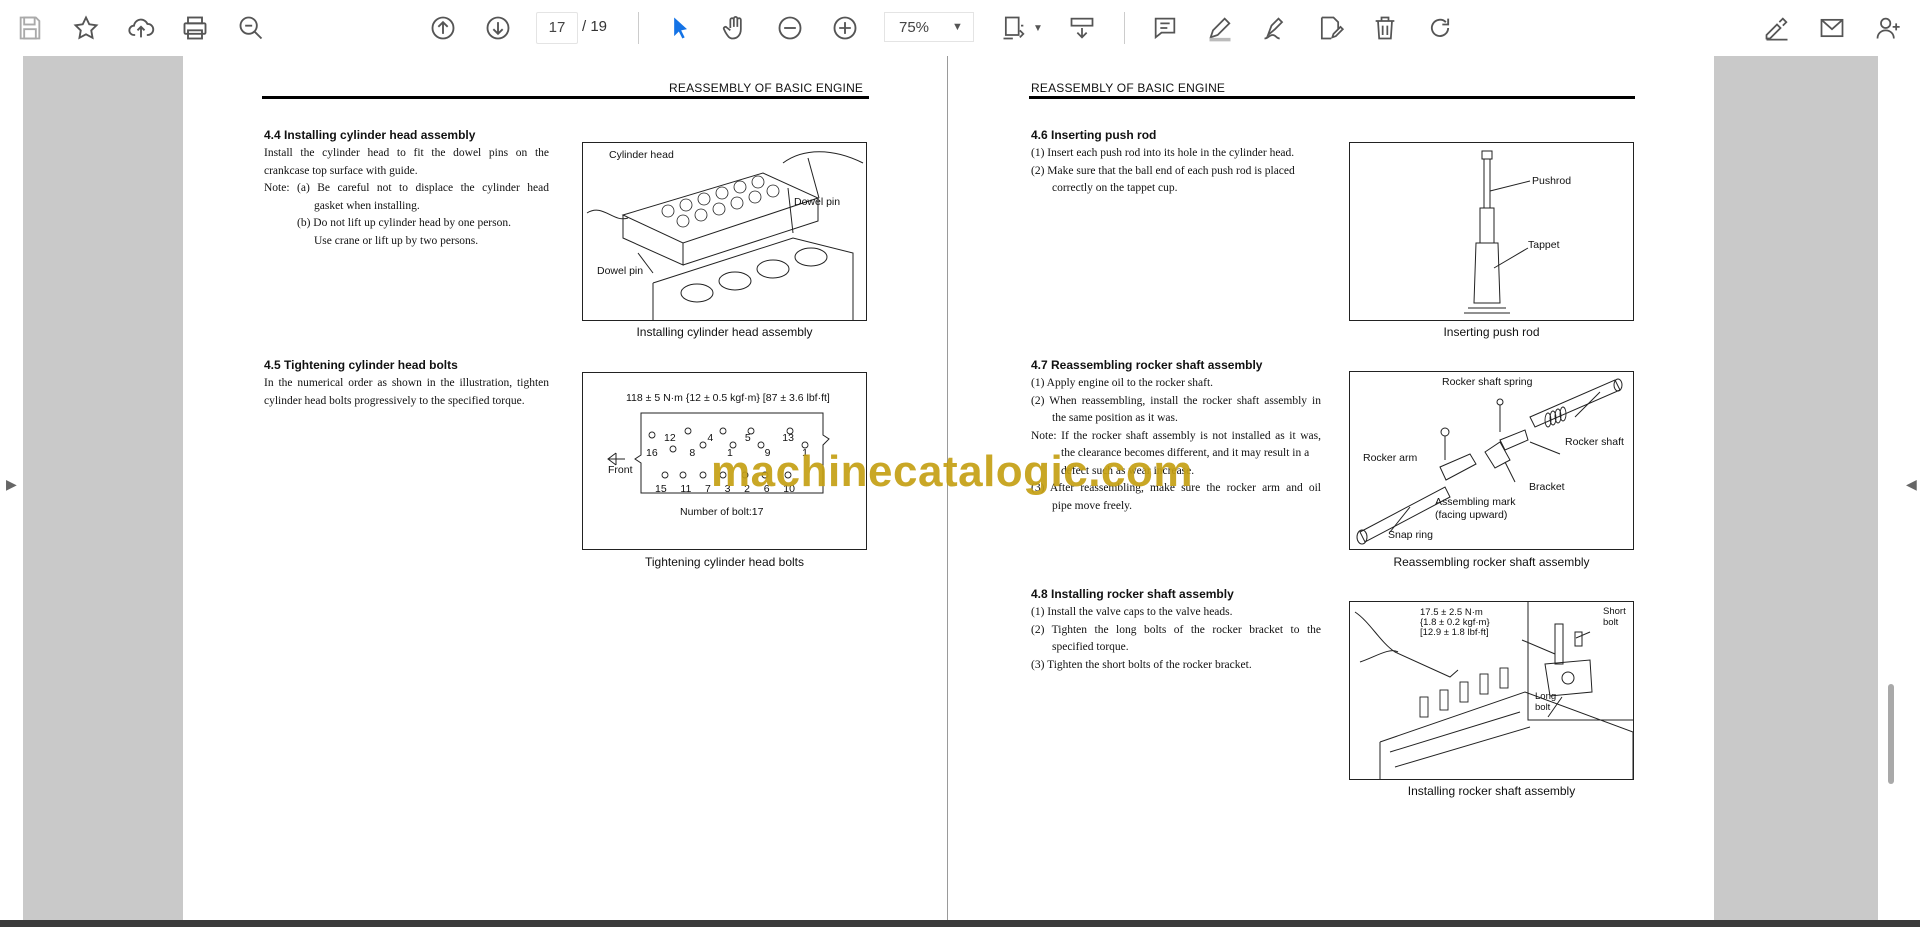  What do you see at coordinates (367, 205) in the screenshot?
I see `body-line: gasket when installing.` at bounding box center [367, 205].